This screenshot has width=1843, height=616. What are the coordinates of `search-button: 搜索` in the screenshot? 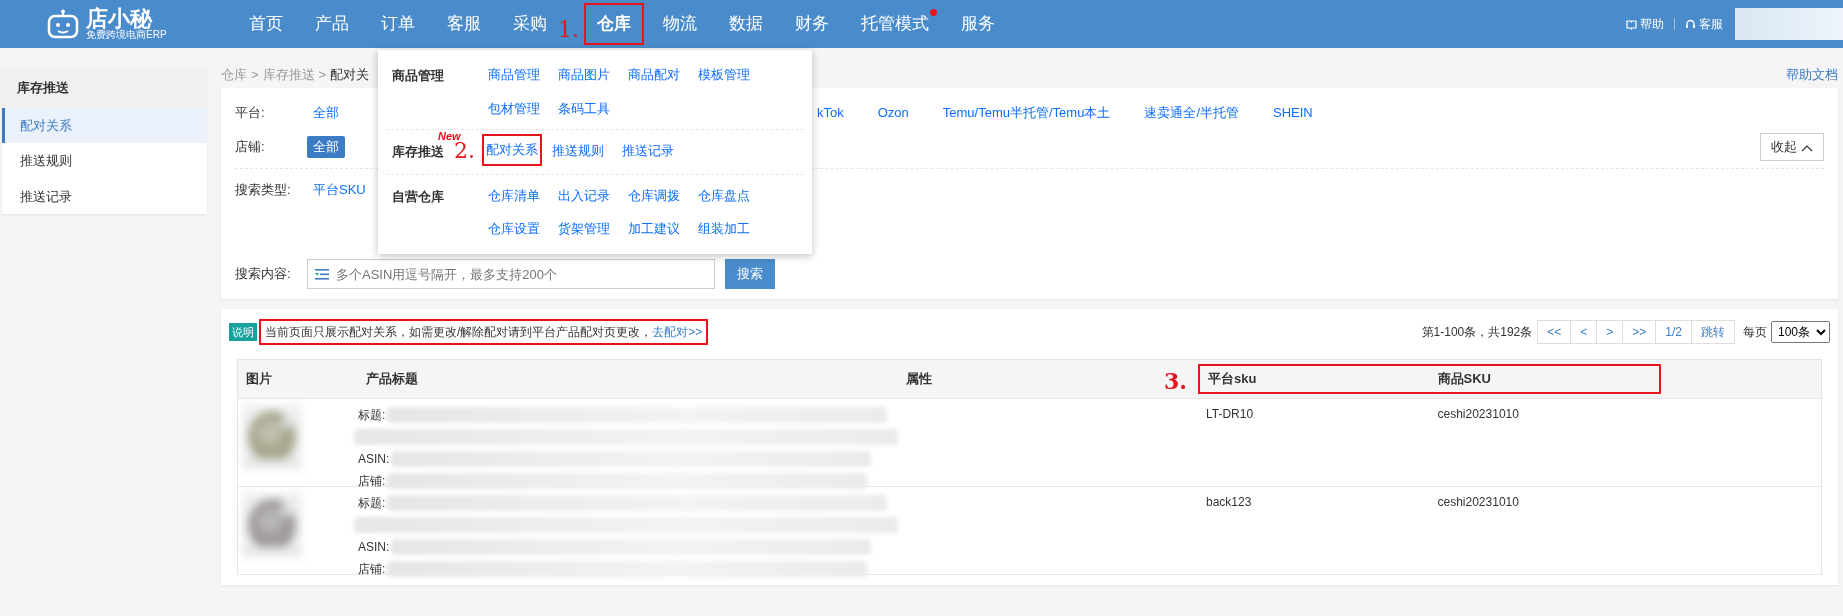 It's located at (750, 274).